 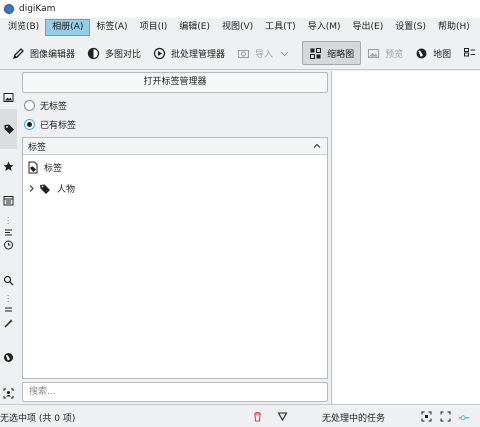 I want to click on magic-wand-icon, so click(x=8, y=323).